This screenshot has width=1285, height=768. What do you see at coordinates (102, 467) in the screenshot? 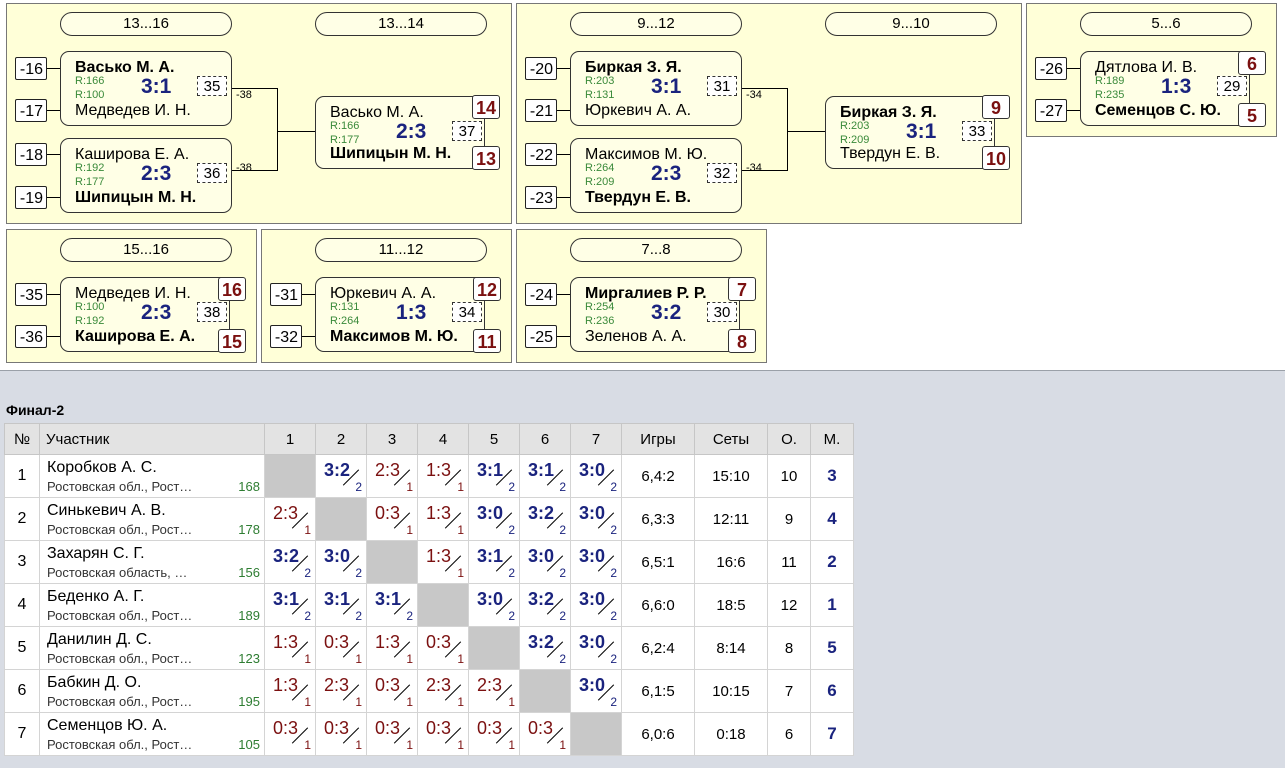
I see `participant-name: Коробков А. С.` at bounding box center [102, 467].